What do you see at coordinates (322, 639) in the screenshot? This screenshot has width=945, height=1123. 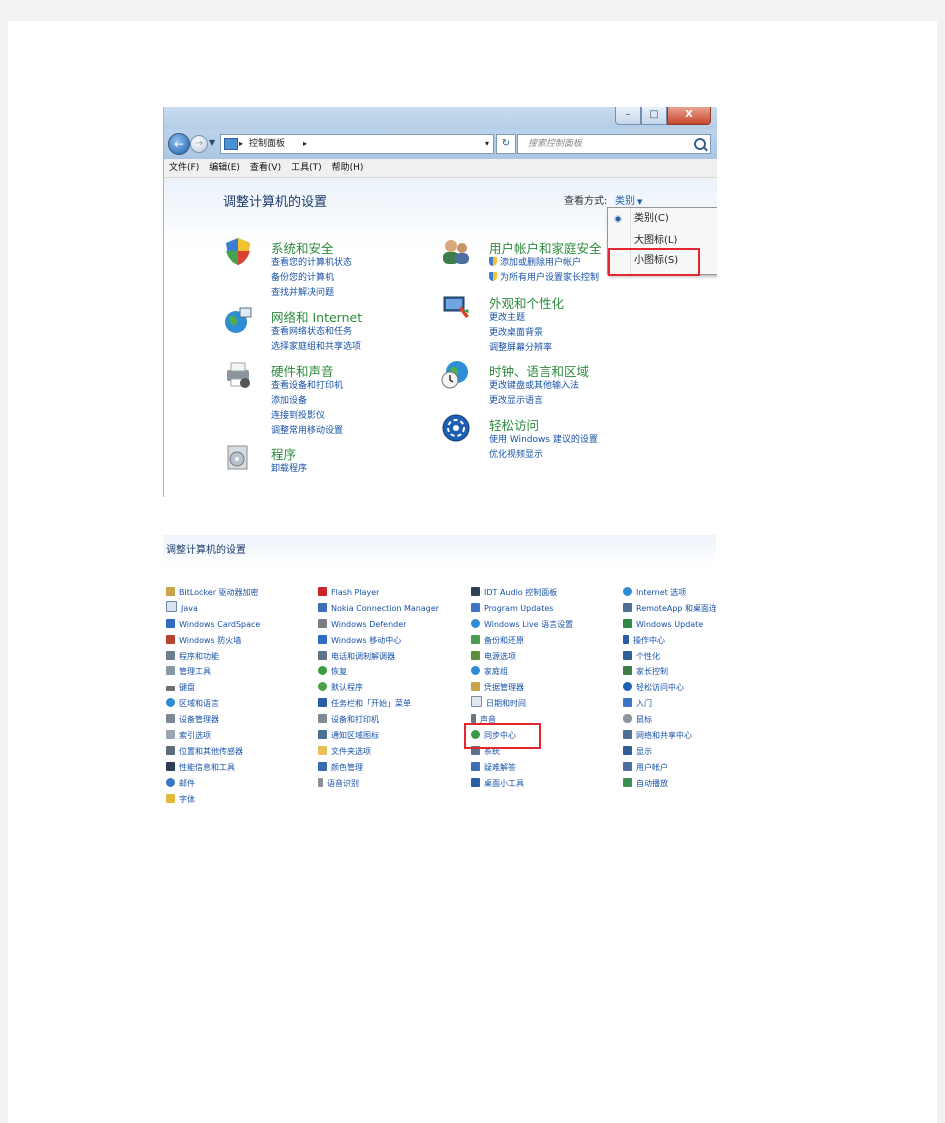 I see `mobility-icon` at bounding box center [322, 639].